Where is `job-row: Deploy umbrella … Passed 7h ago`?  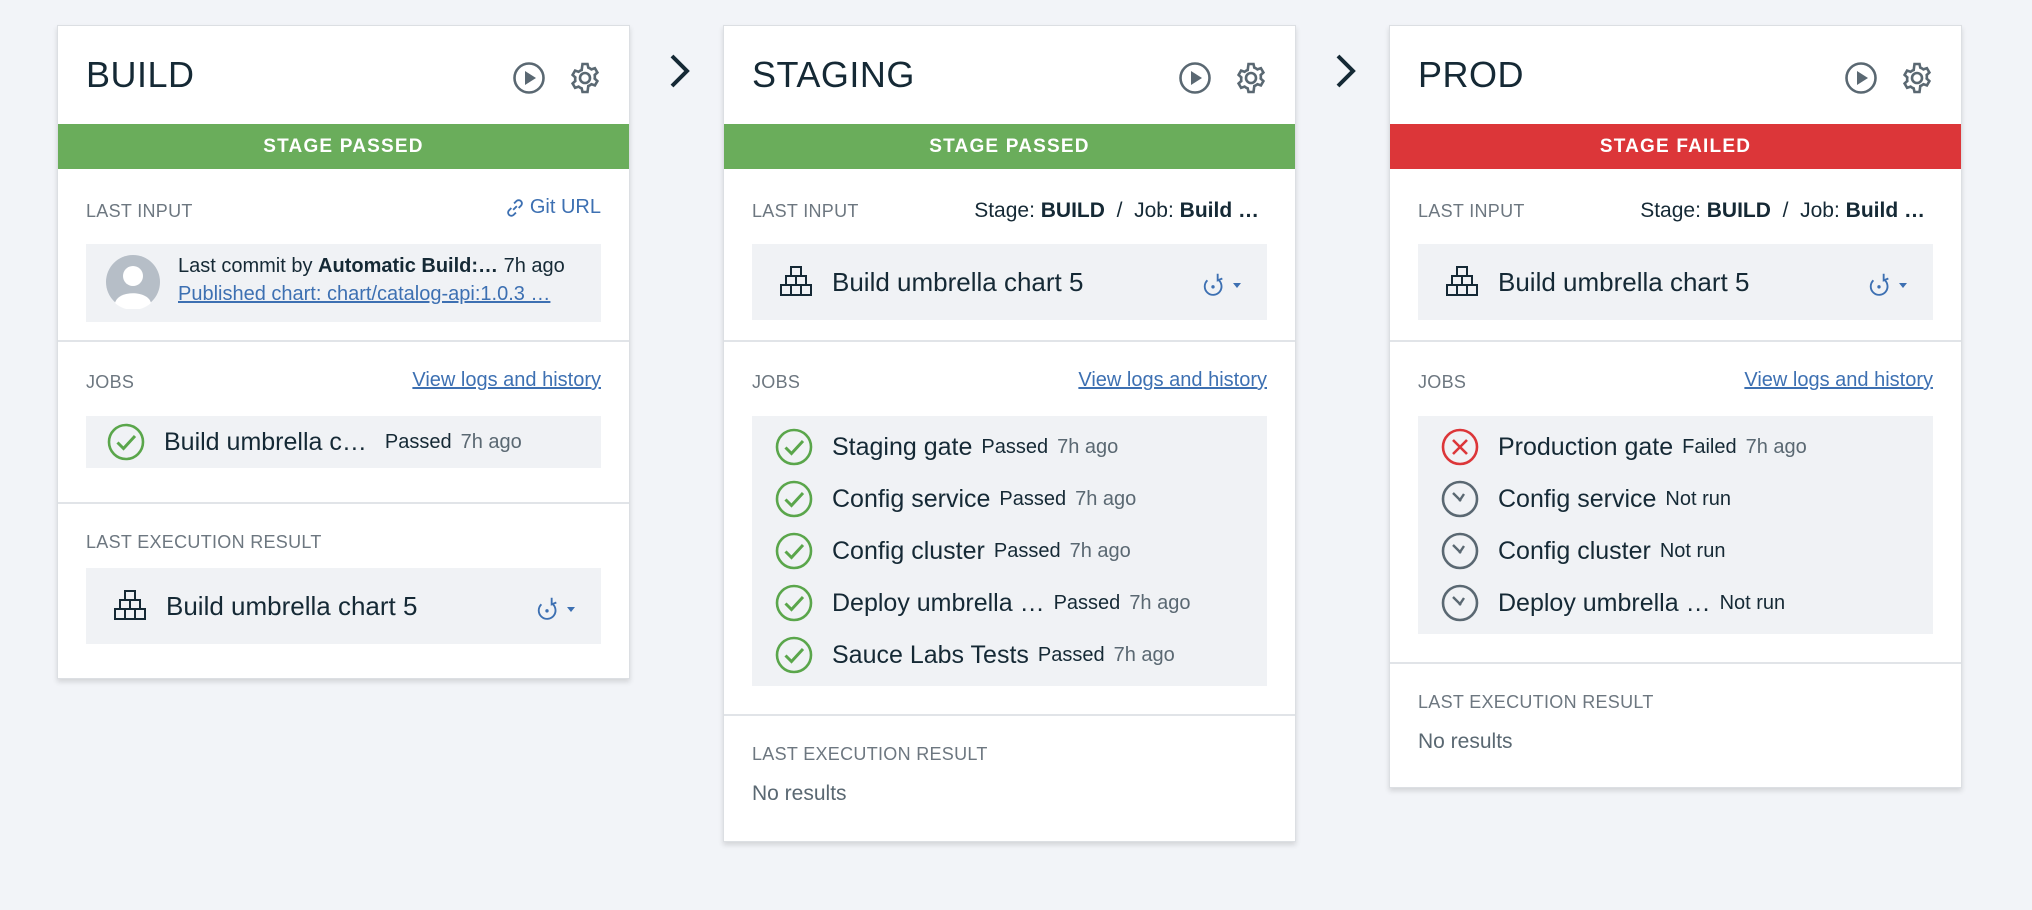 job-row: Deploy umbrella … Passed 7h ago is located at coordinates (1009, 603).